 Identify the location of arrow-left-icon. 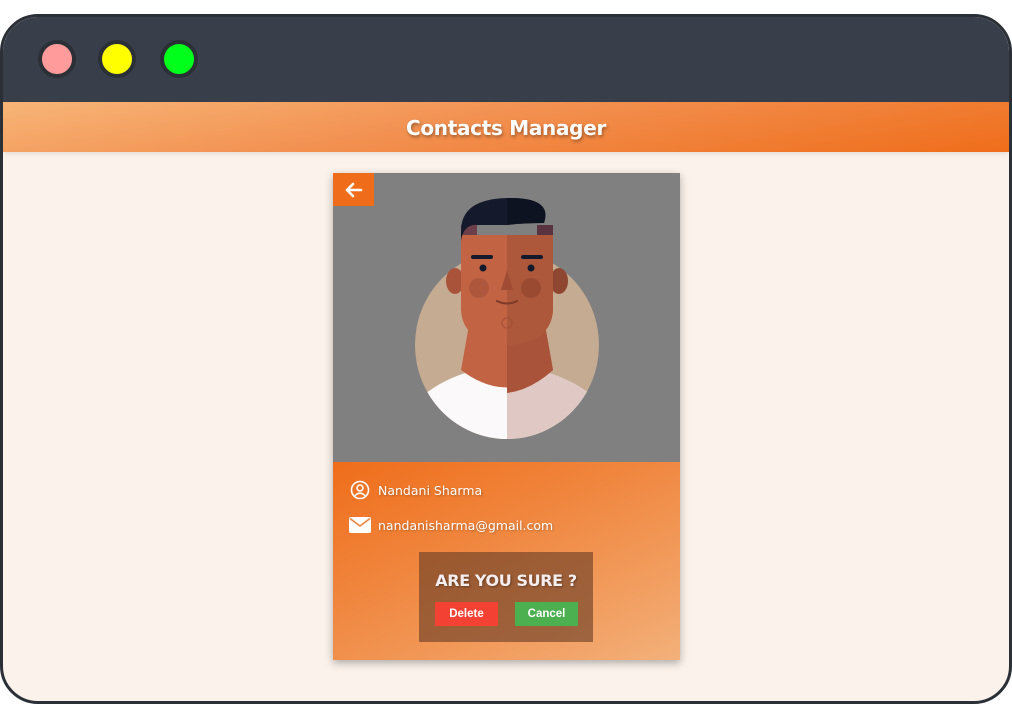
(353, 189).